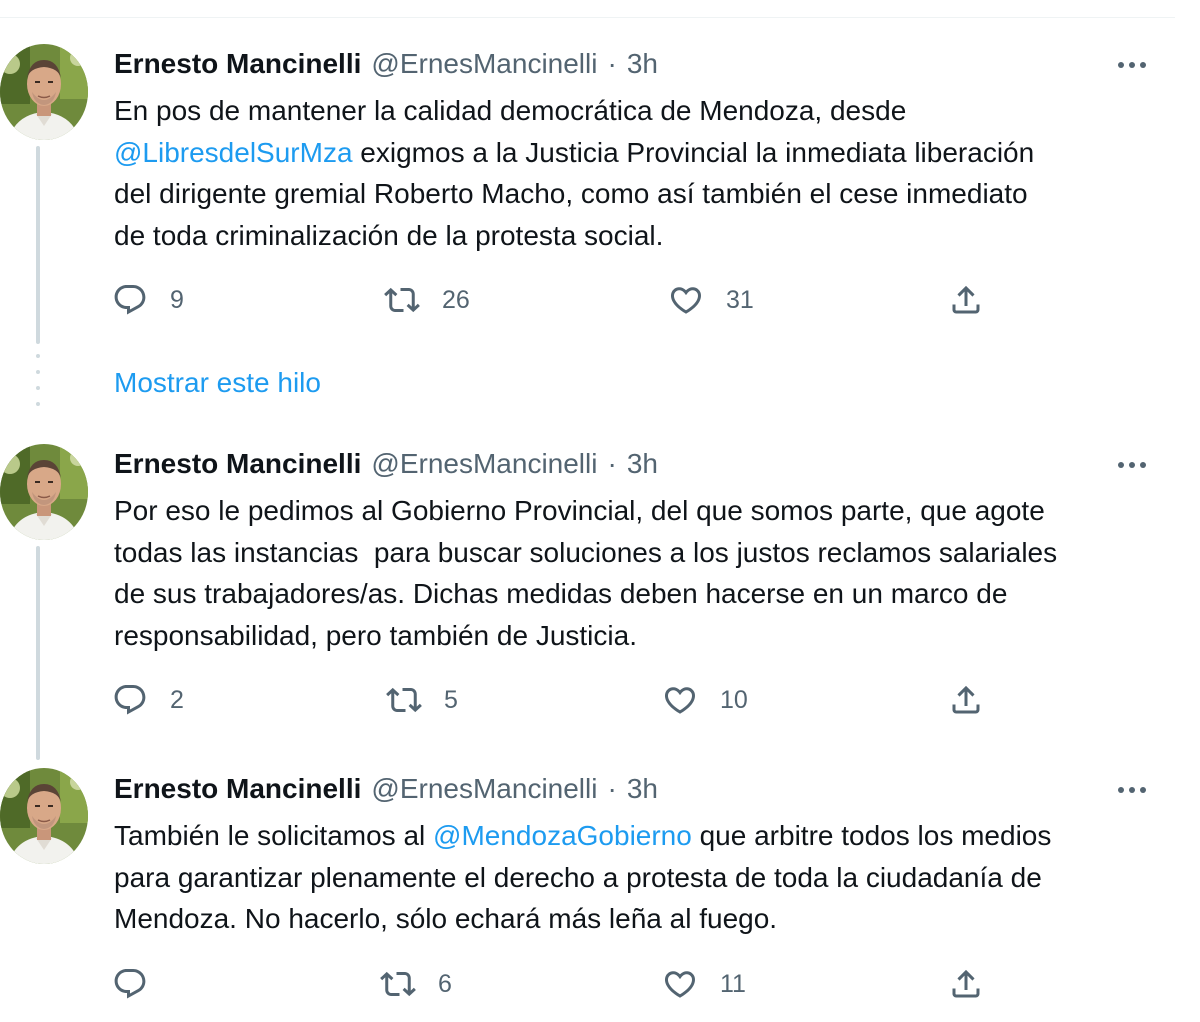  I want to click on tweet-text-segment: que arbitre todos los medios, so click(871, 835).